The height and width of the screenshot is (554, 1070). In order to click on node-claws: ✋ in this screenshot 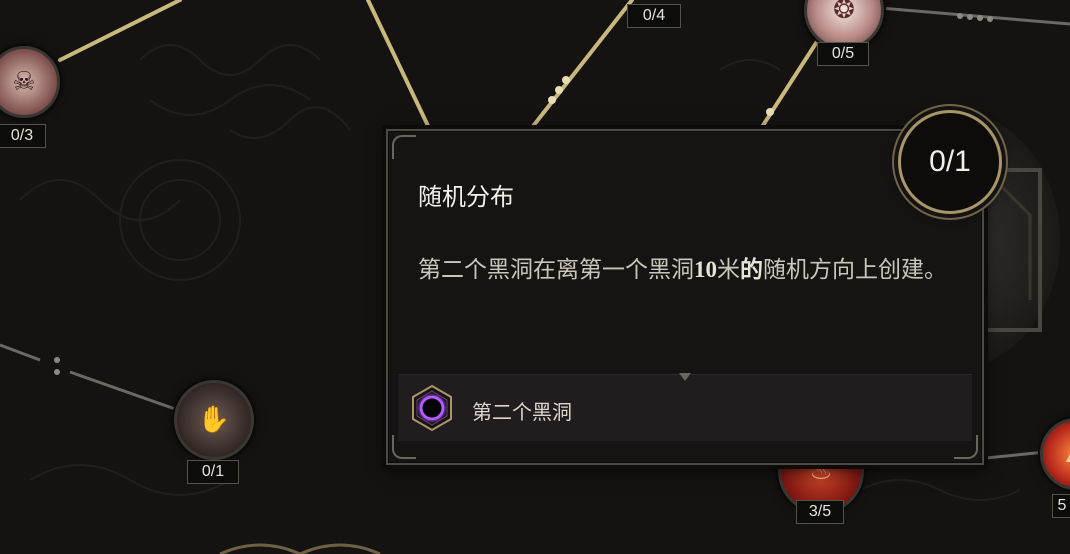, I will do `click(214, 420)`.